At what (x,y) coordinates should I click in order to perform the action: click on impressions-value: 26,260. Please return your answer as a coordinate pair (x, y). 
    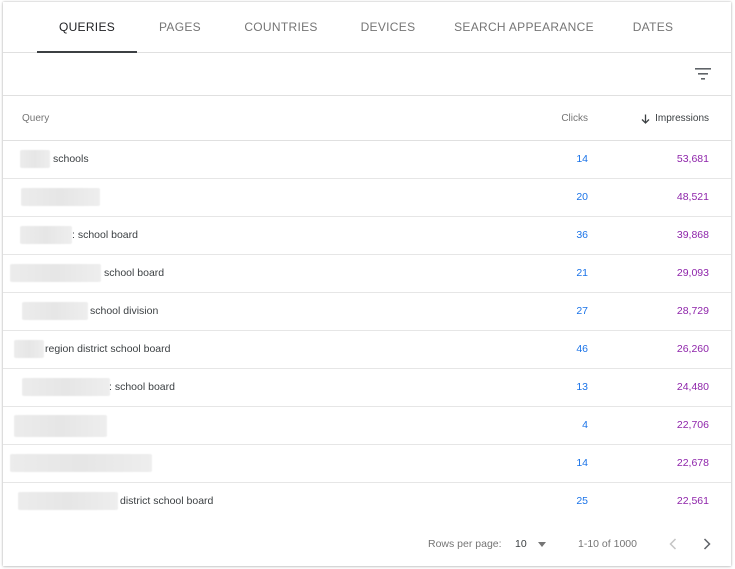
    Looking at the image, I should click on (692, 349).